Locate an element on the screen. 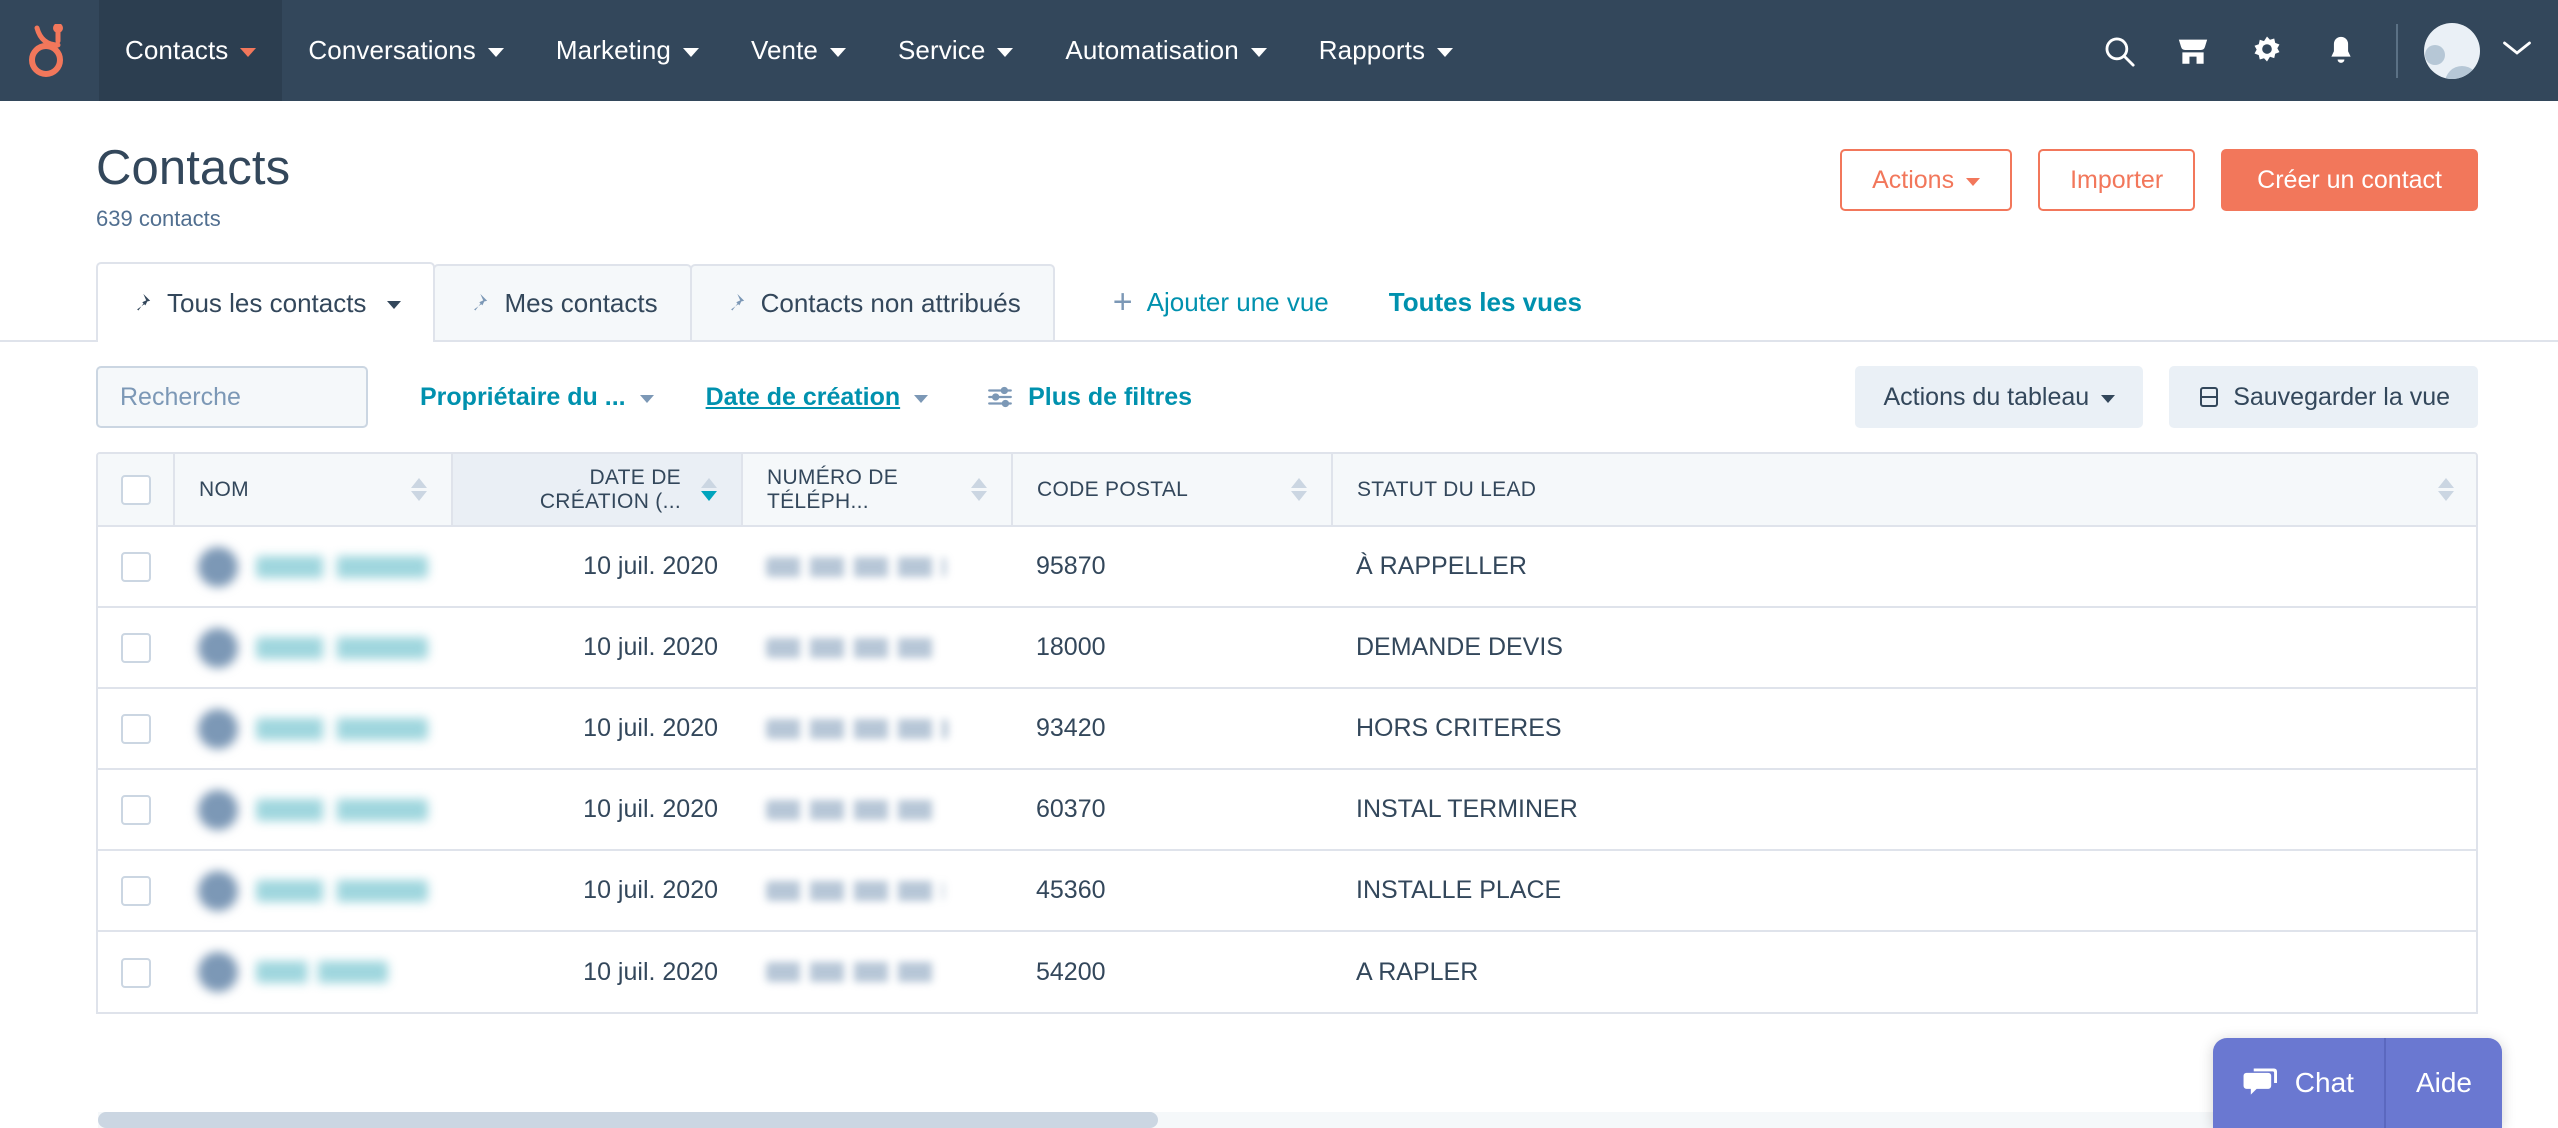  table-row: 10 juil. 2020 45360 INSTALLE PLACE is located at coordinates (1287, 891).